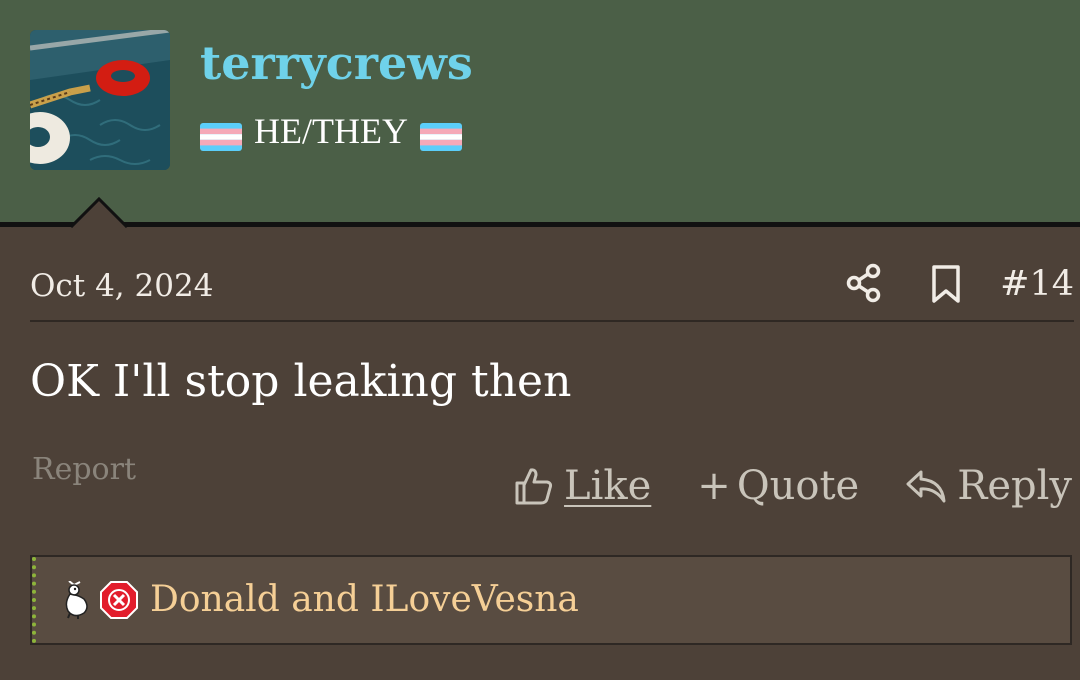 This screenshot has width=1080, height=680. Describe the element at coordinates (864, 283) in the screenshot. I see `share-icon` at that location.